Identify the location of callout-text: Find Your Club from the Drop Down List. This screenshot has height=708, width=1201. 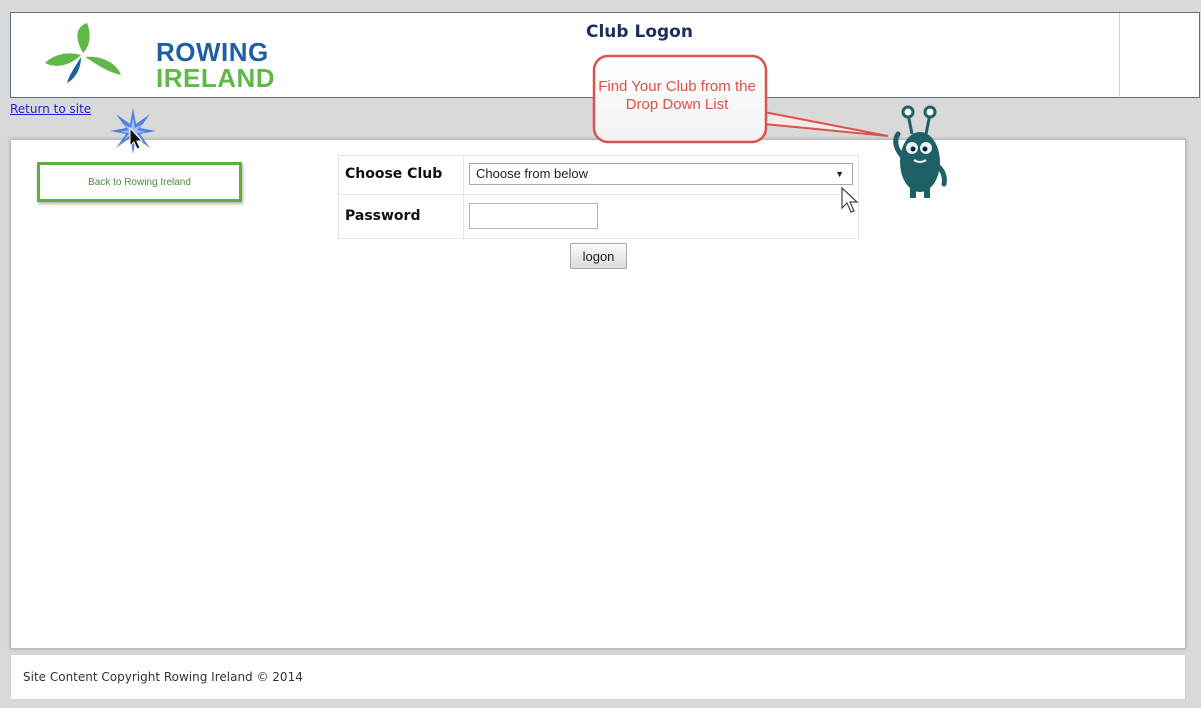
(677, 95).